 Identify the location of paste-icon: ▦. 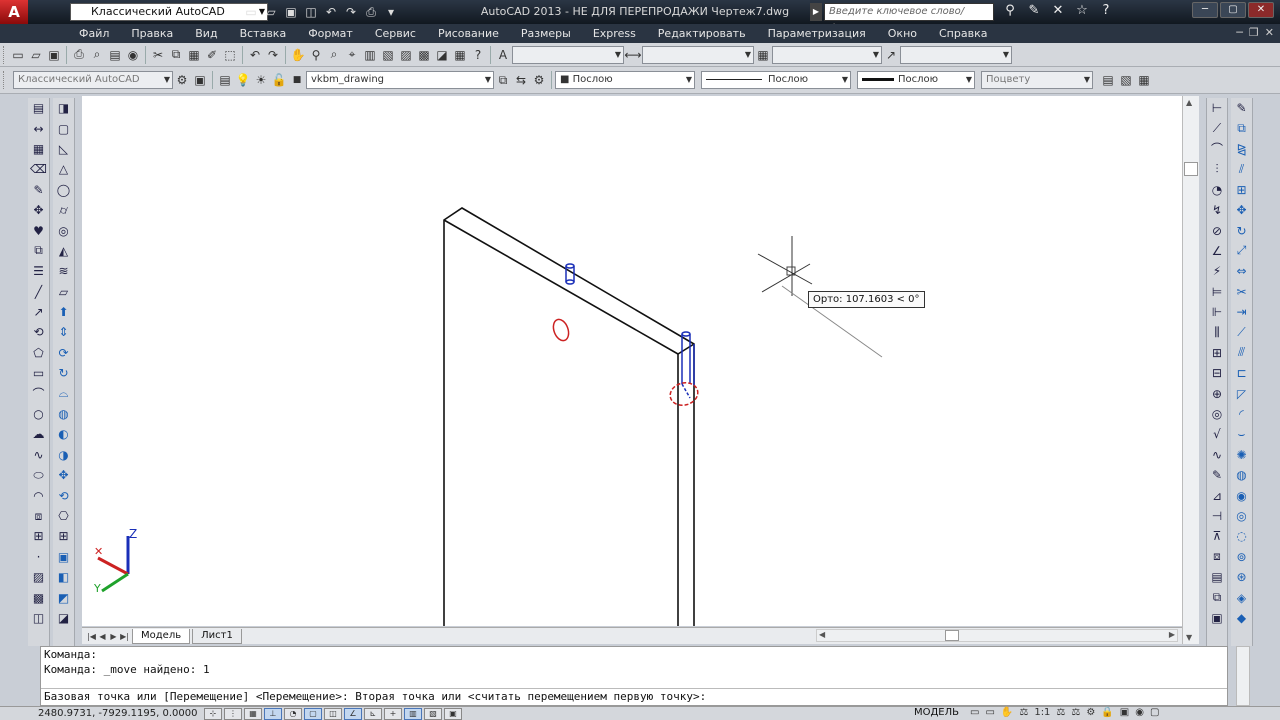
(194, 55).